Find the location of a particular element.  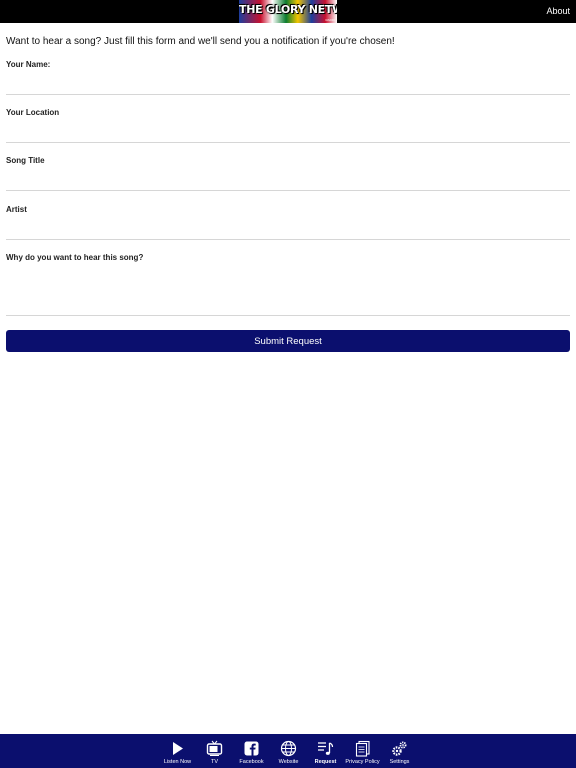

location-label: Your Location is located at coordinates (33, 112).